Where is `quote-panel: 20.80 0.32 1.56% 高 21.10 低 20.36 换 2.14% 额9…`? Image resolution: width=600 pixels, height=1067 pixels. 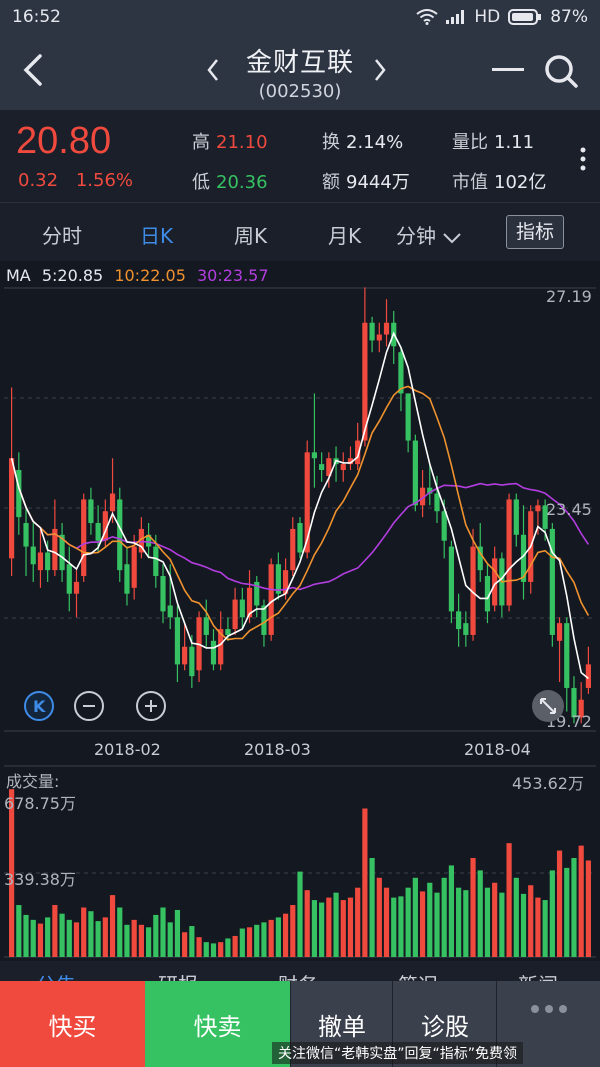
quote-panel: 20.80 0.32 1.56% 高 21.10 低 20.36 换 2.14% 额9… is located at coordinates (300, 156).